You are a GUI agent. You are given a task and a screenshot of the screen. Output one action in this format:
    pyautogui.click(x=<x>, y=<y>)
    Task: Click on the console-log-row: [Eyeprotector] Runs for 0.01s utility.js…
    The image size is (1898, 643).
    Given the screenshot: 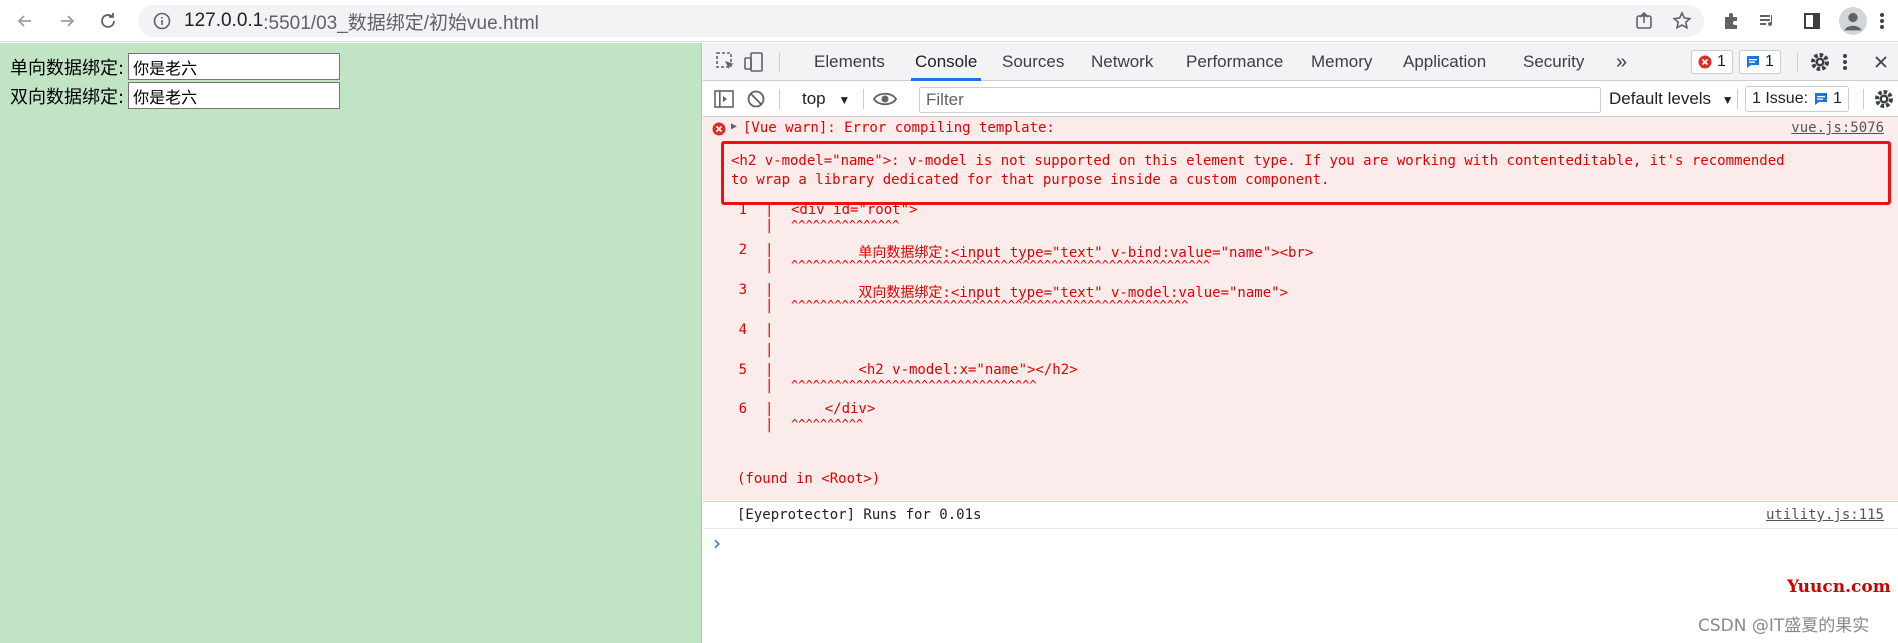 What is the action you would take?
    pyautogui.click(x=1300, y=516)
    